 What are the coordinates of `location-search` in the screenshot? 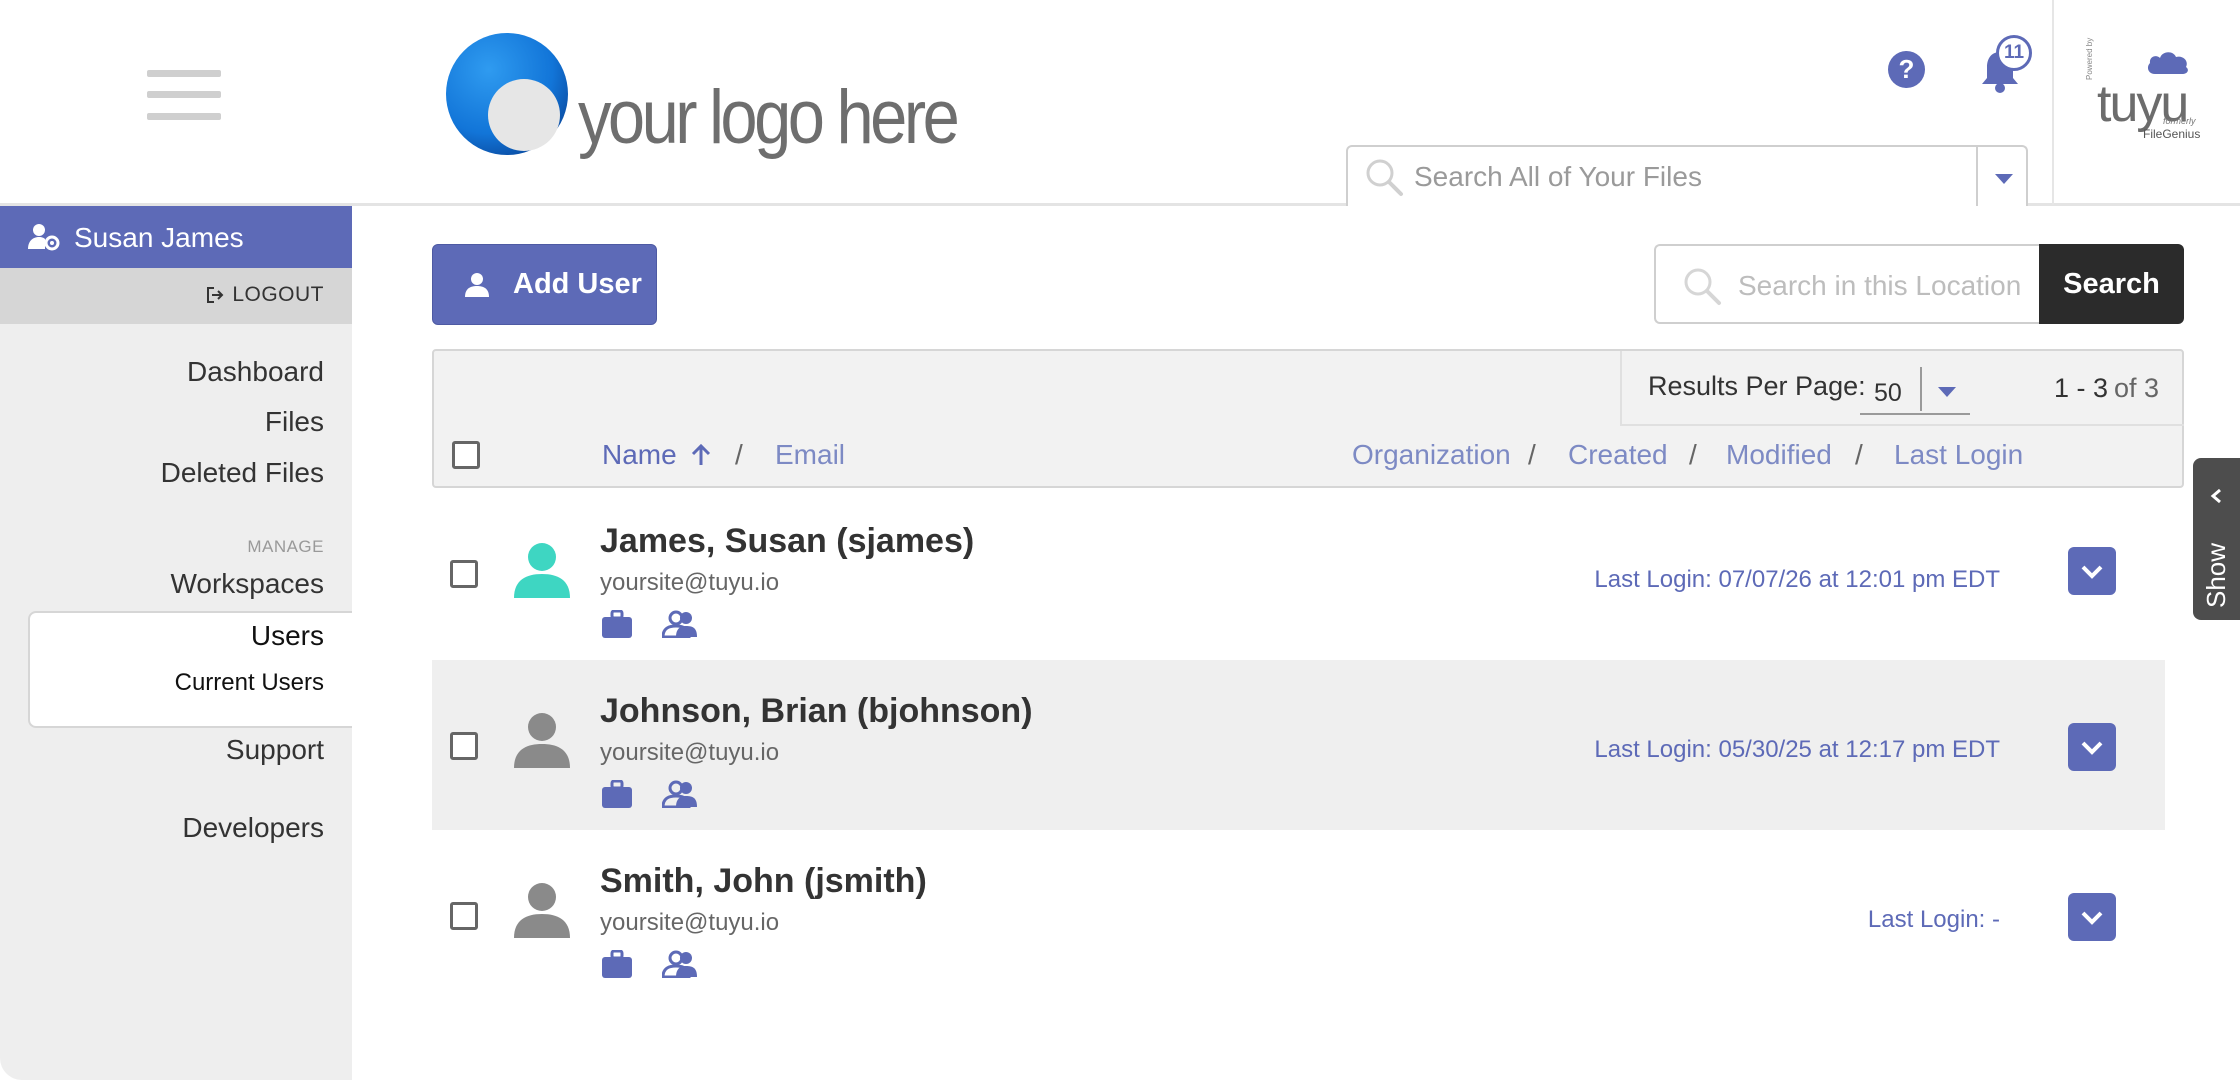 It's located at (1846, 284).